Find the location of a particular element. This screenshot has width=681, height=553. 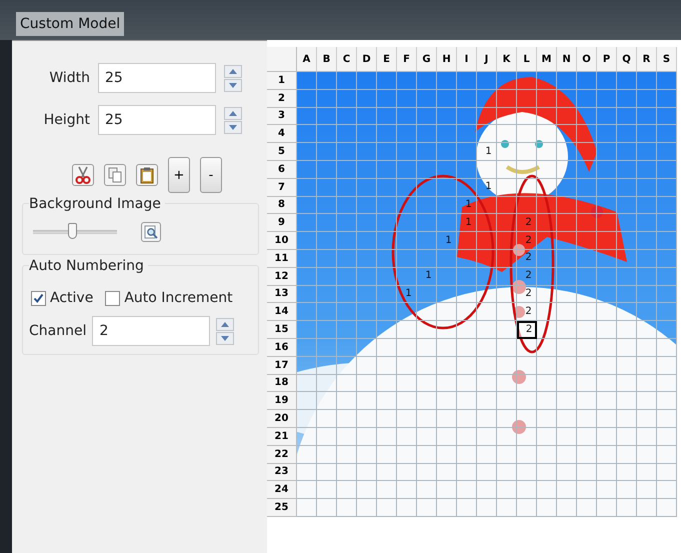

column-header: N is located at coordinates (567, 59).